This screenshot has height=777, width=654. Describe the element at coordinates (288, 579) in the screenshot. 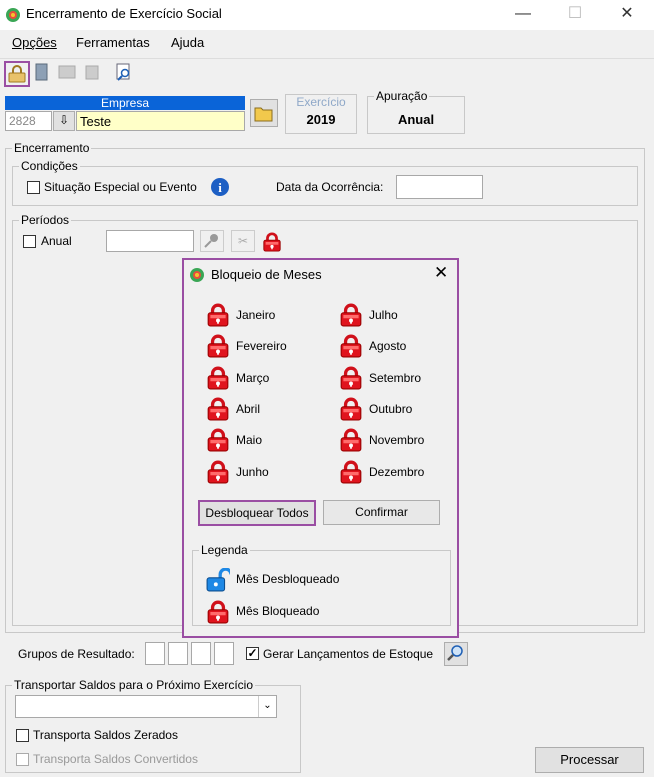

I see `legend-unlocked-label: Mês Desbloqueado` at that location.